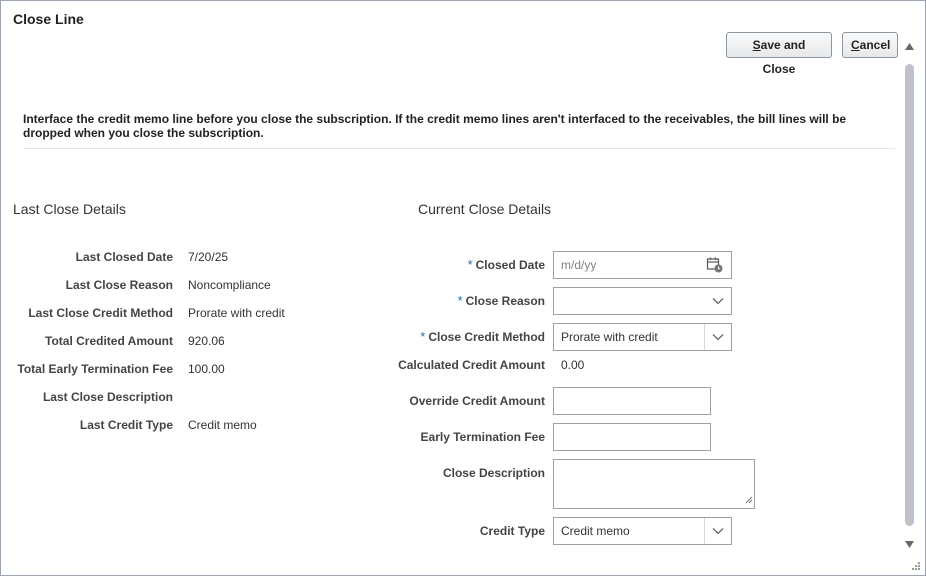 Image resolution: width=926 pixels, height=576 pixels. I want to click on override-credit-amount-input, so click(632, 401).